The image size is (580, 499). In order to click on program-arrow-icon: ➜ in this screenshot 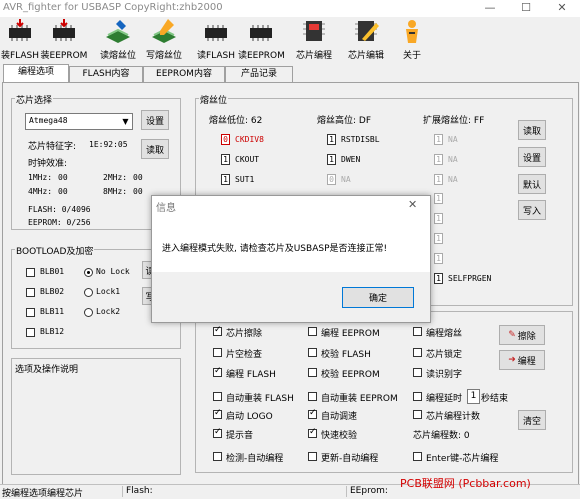, I will do `click(512, 360)`.